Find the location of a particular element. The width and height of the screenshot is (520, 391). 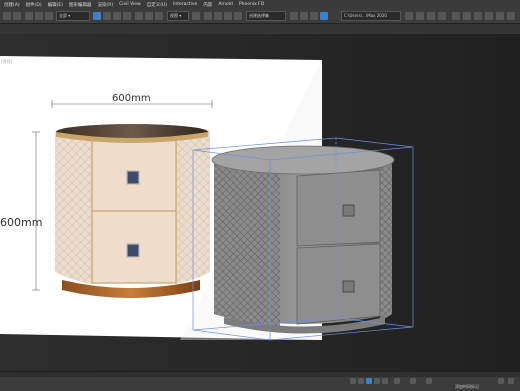

time-slider is located at coordinates (260, 374).